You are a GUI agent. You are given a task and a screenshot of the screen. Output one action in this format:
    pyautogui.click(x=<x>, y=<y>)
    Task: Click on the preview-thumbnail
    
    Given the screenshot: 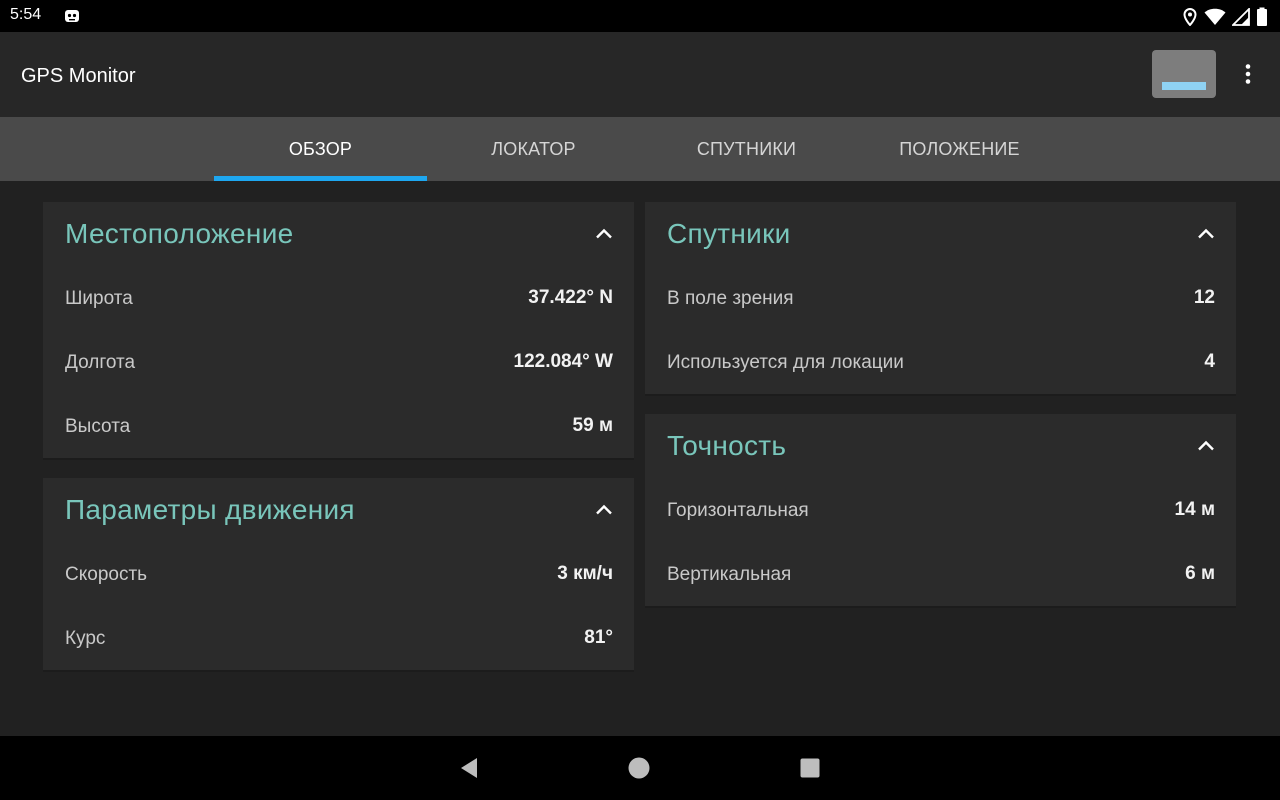 What is the action you would take?
    pyautogui.click(x=1184, y=74)
    